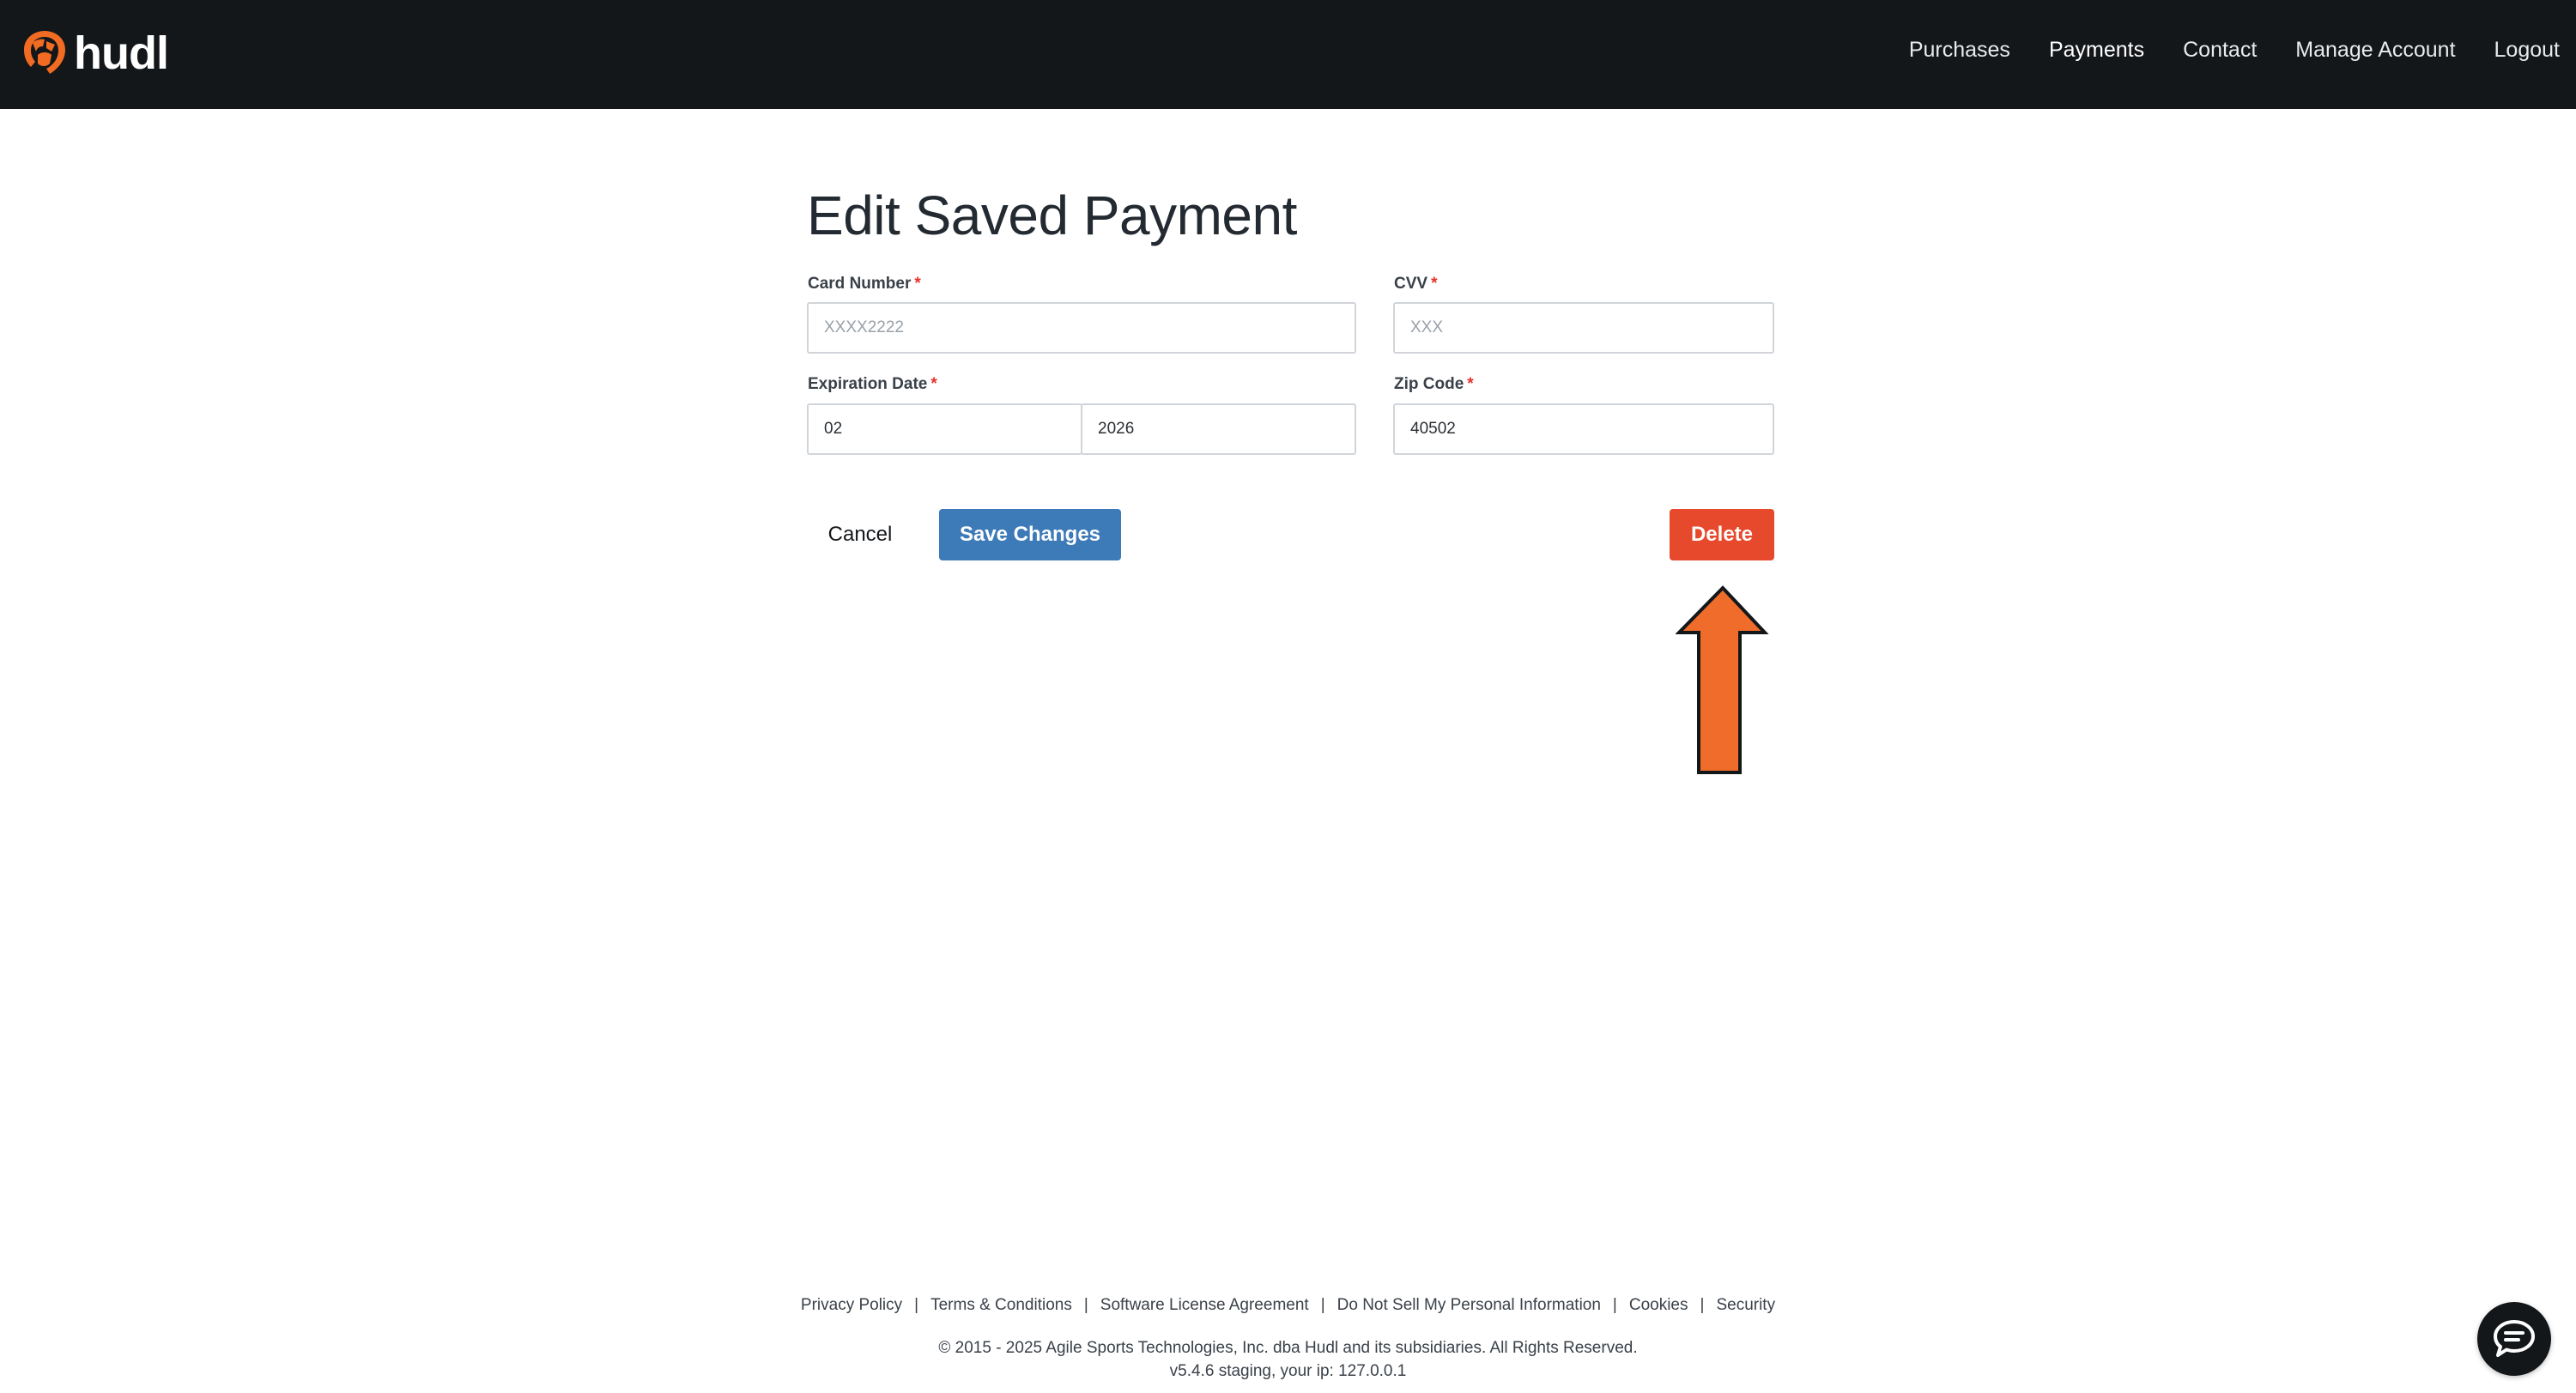 The width and height of the screenshot is (2576, 1393). Describe the element at coordinates (1218, 429) in the screenshot. I see `expiration-year-input` at that location.